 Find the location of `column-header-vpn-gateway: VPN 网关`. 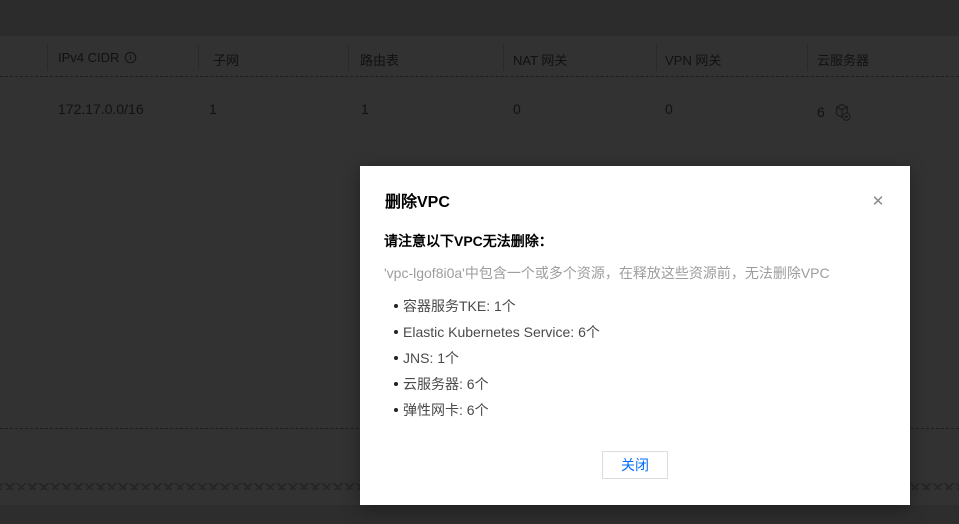

column-header-vpn-gateway: VPN 网关 is located at coordinates (693, 59).